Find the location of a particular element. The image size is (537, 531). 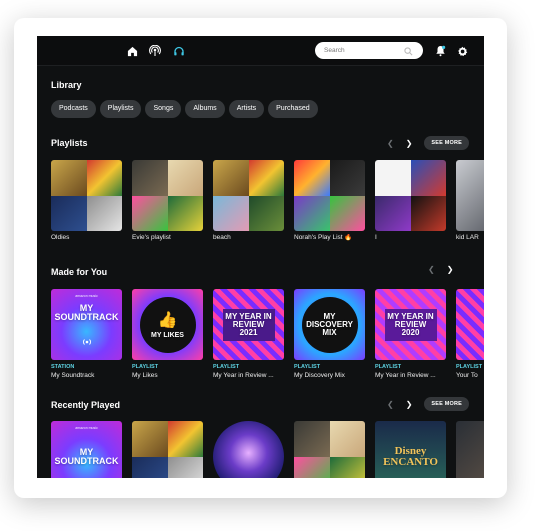

cover-title: MY YEAR IN REVIEW 2021 is located at coordinates (248, 324).